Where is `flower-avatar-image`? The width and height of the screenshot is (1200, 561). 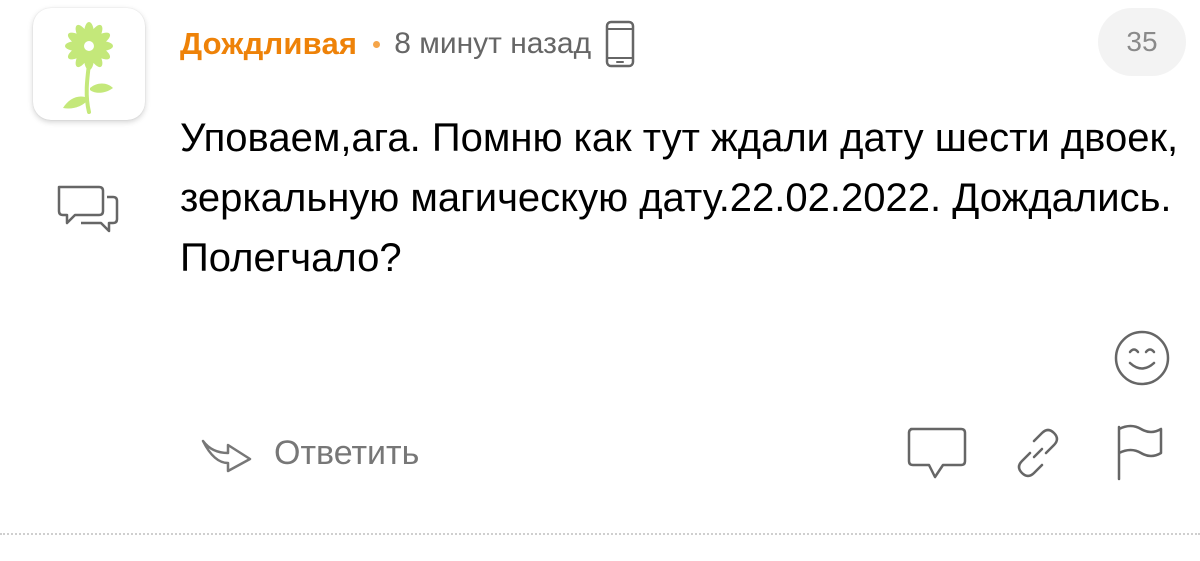
flower-avatar-image is located at coordinates (88, 68).